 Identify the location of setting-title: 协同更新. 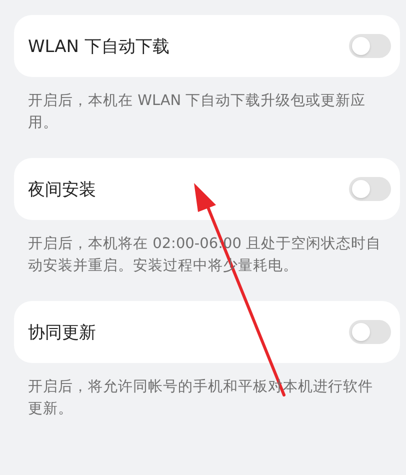
(62, 333).